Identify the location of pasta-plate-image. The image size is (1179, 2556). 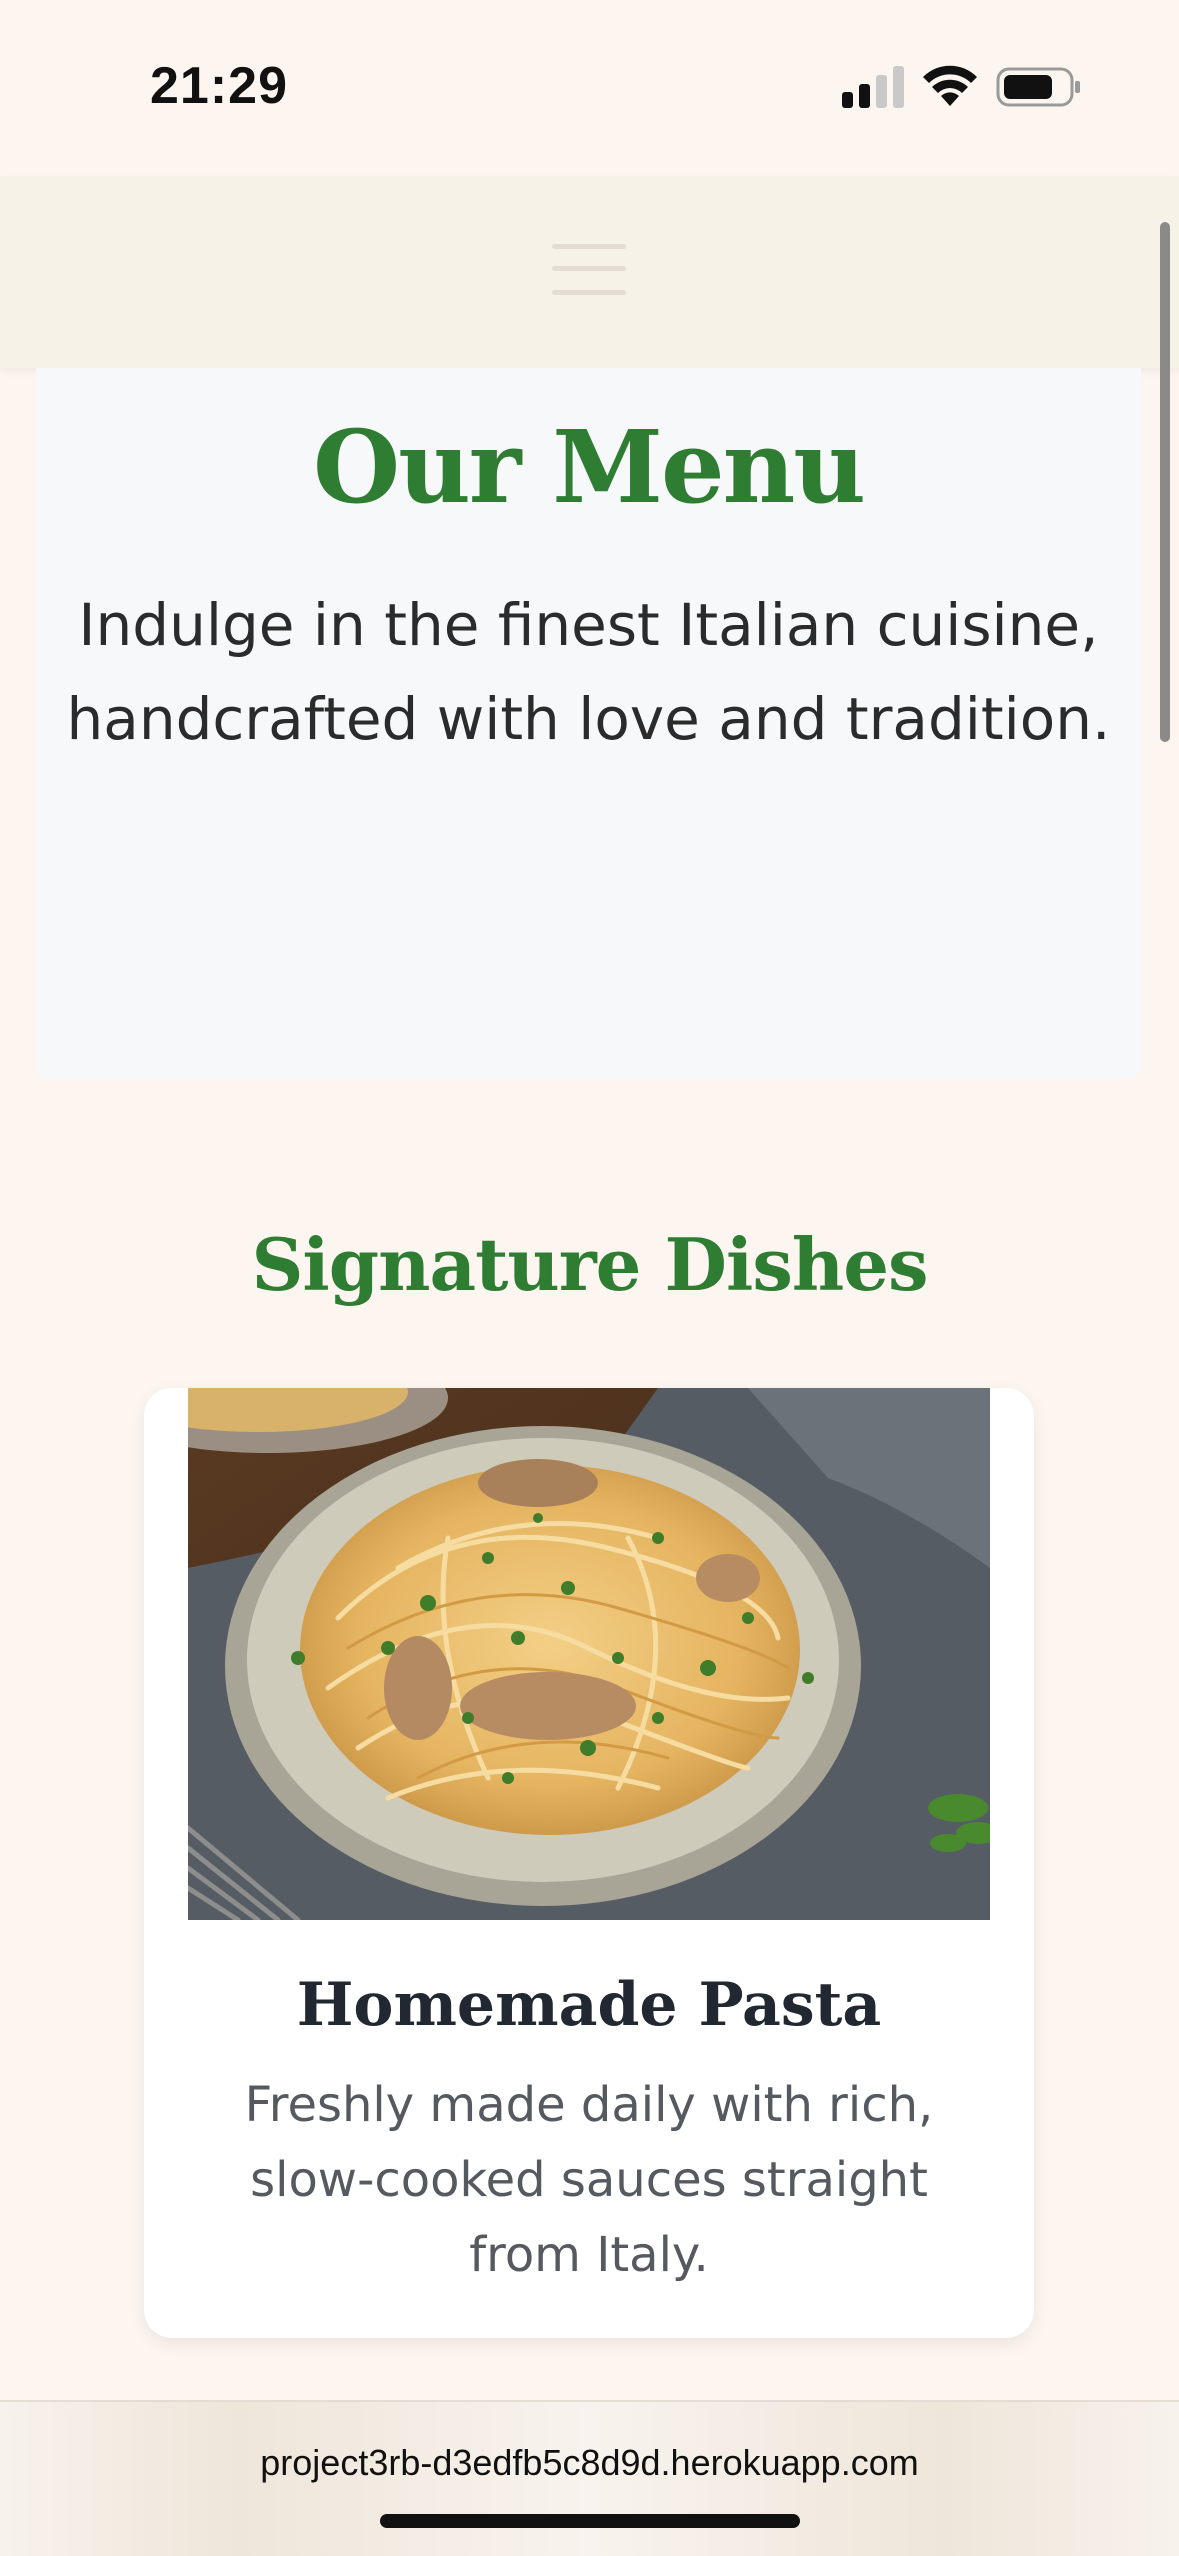
(589, 1654).